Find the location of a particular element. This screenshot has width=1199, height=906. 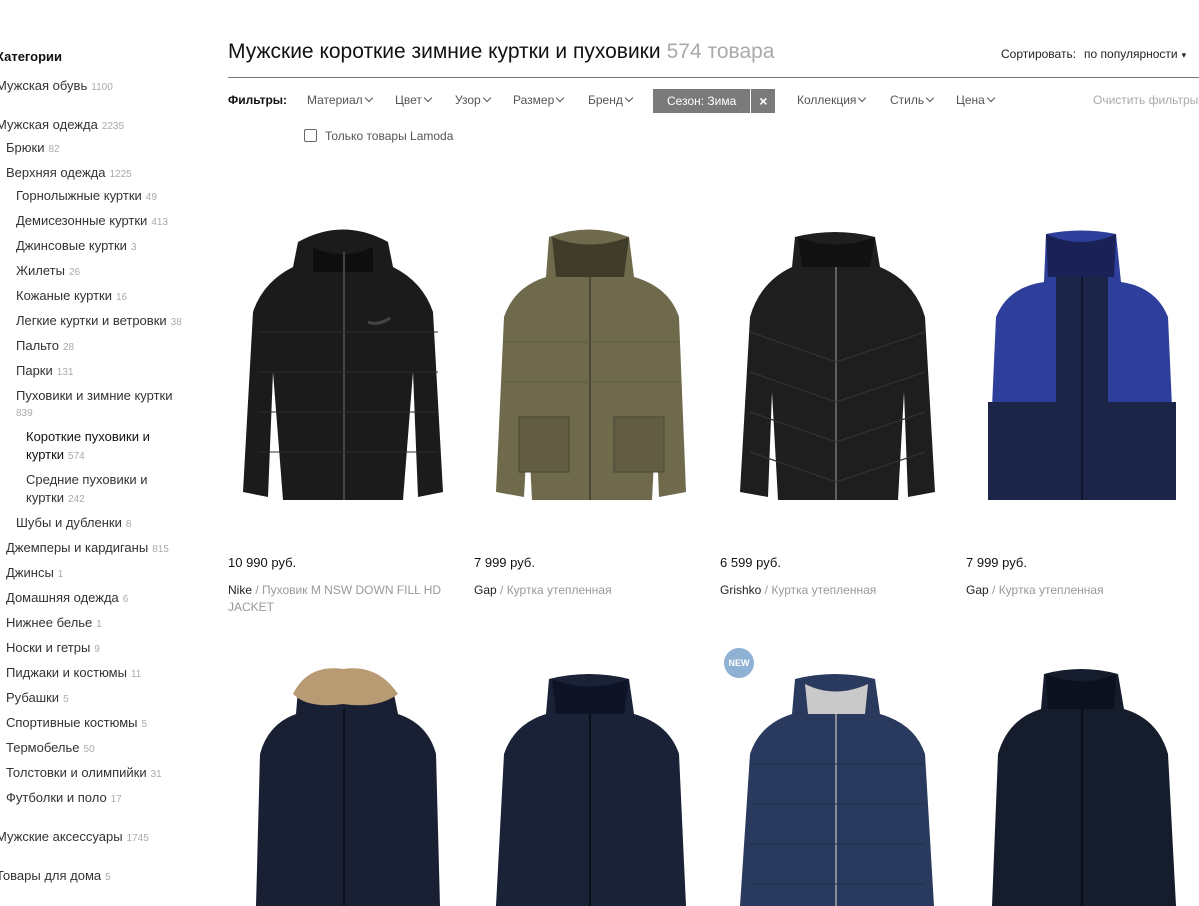

sidebar-item-outerwear: Верхняя одежда 1225 is located at coordinates (69, 174).